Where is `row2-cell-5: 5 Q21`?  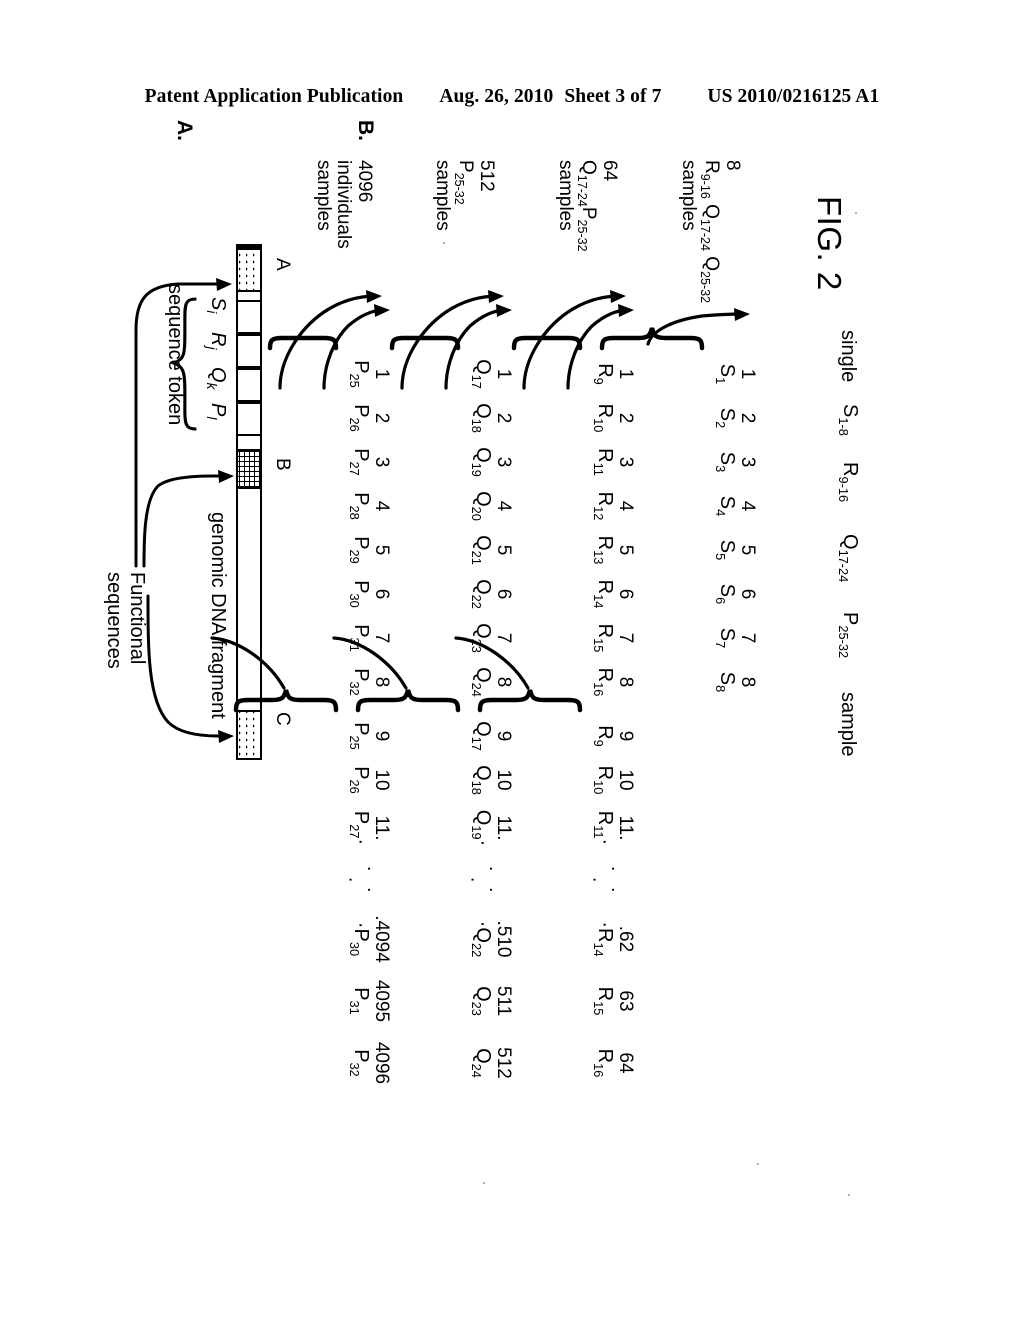 row2-cell-5: 5 Q21 is located at coordinates (491, 550).